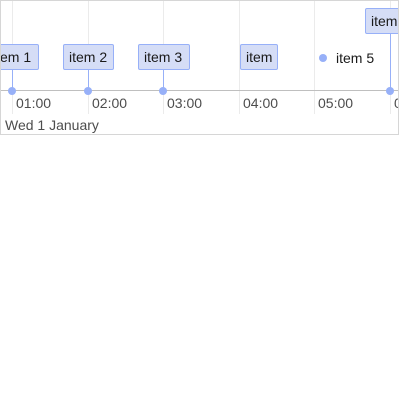 The image size is (400, 400). I want to click on timeline-item-6: item, so click(381, 21).